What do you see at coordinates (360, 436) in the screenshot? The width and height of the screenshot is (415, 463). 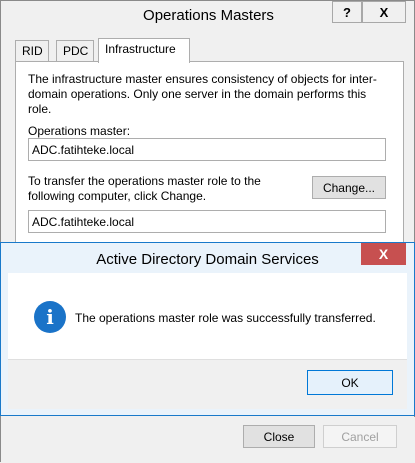 I see `cancel-button: Cancel` at bounding box center [360, 436].